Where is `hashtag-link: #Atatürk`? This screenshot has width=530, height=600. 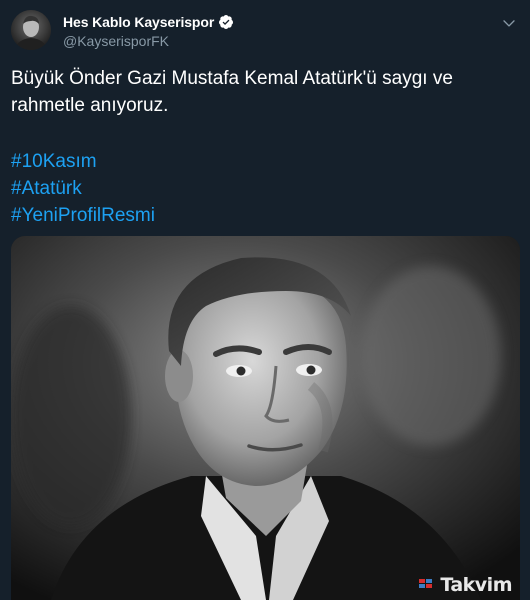
hashtag-link: #Atatürk is located at coordinates (211, 188).